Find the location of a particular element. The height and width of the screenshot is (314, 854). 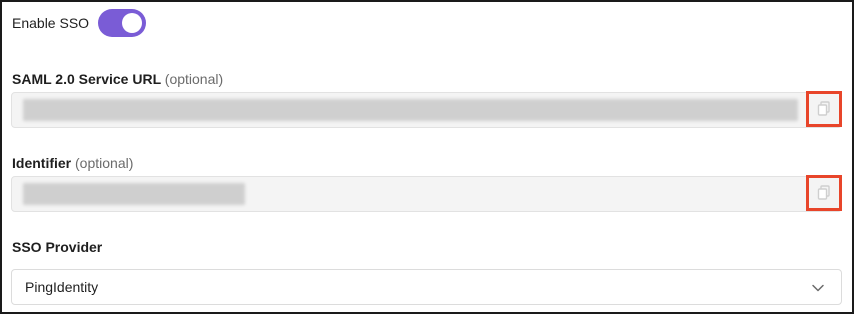

enable-sso-toggle is located at coordinates (122, 23).